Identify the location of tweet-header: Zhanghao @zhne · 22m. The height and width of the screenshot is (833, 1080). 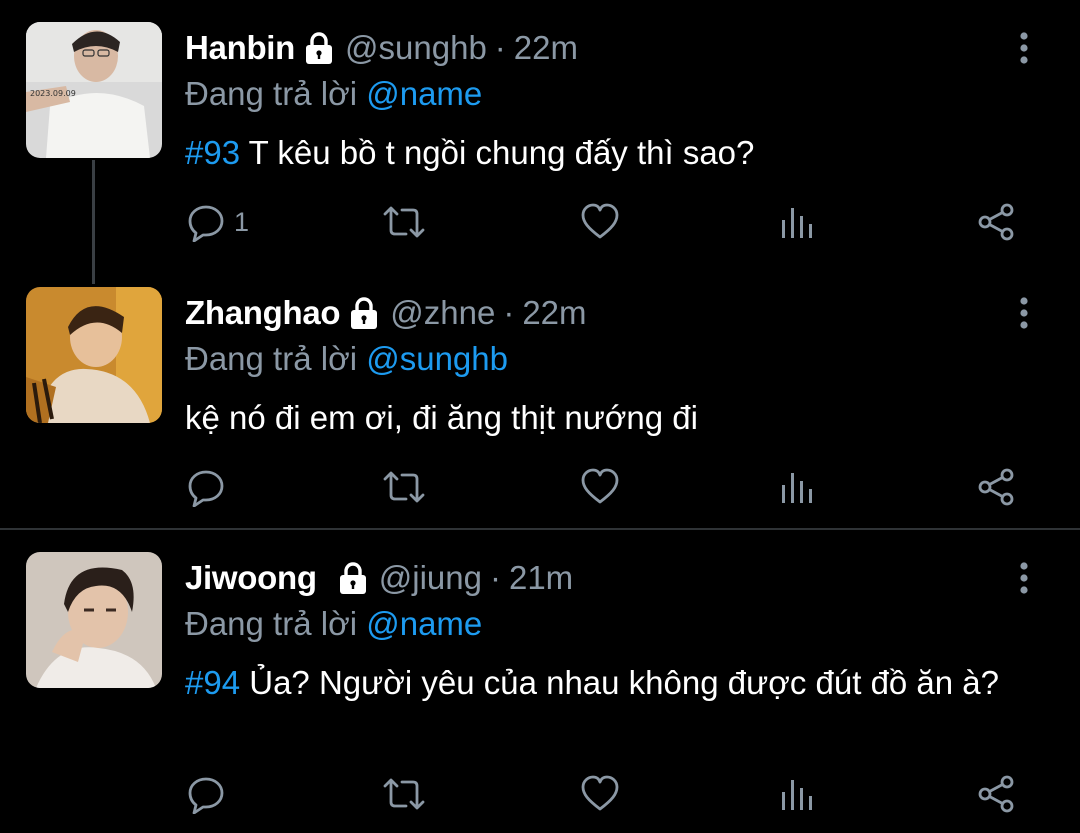
(386, 313).